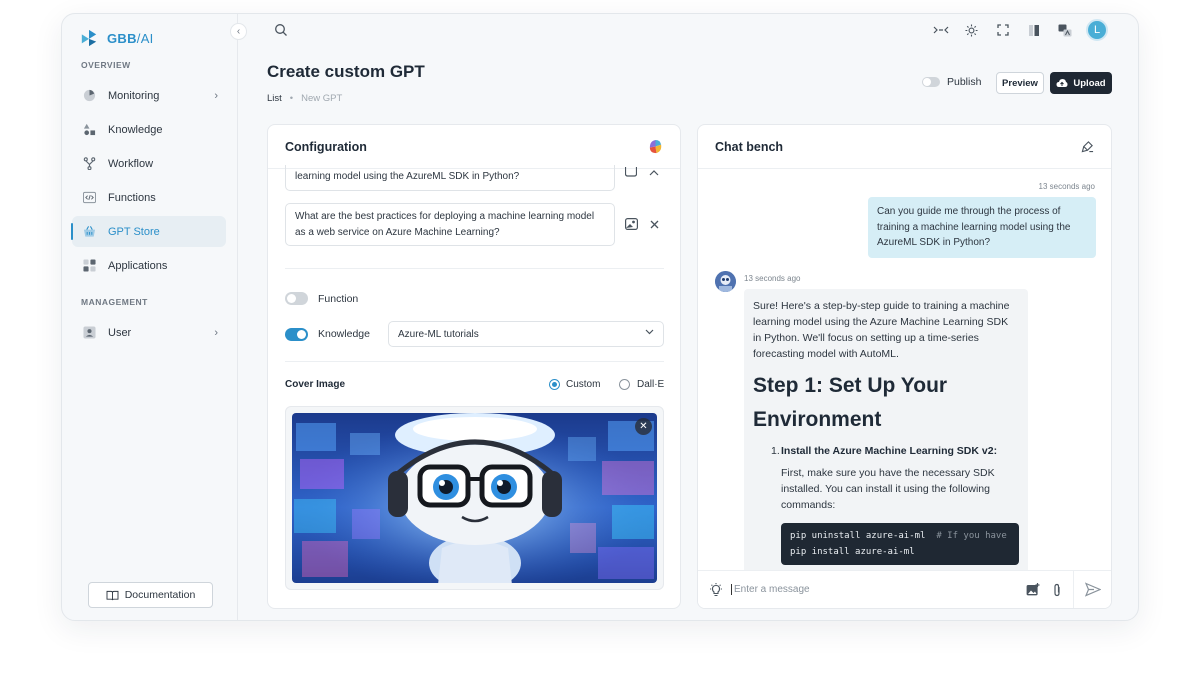  I want to click on cover-custom-radio, so click(554, 384).